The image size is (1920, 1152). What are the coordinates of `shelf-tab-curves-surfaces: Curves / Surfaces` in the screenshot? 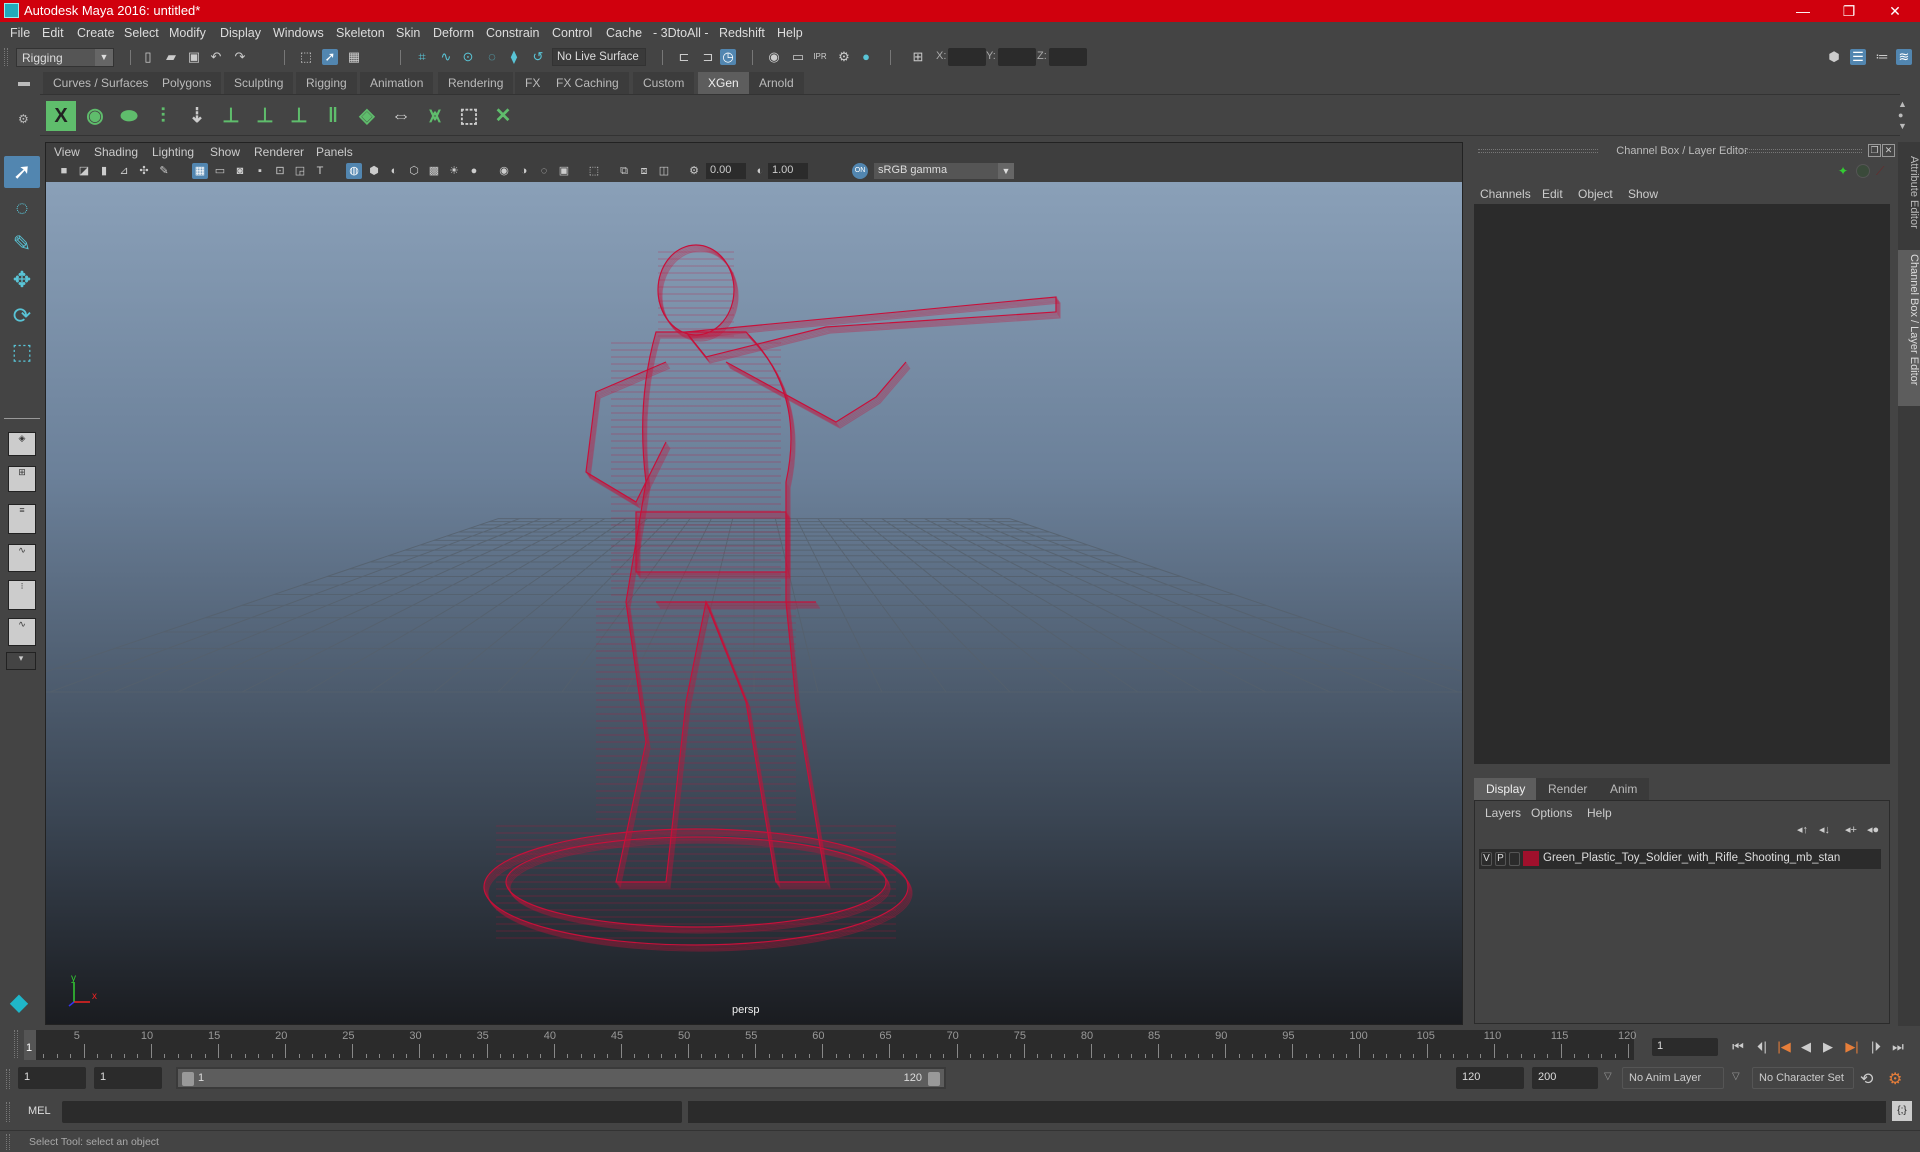 It's located at (101, 83).